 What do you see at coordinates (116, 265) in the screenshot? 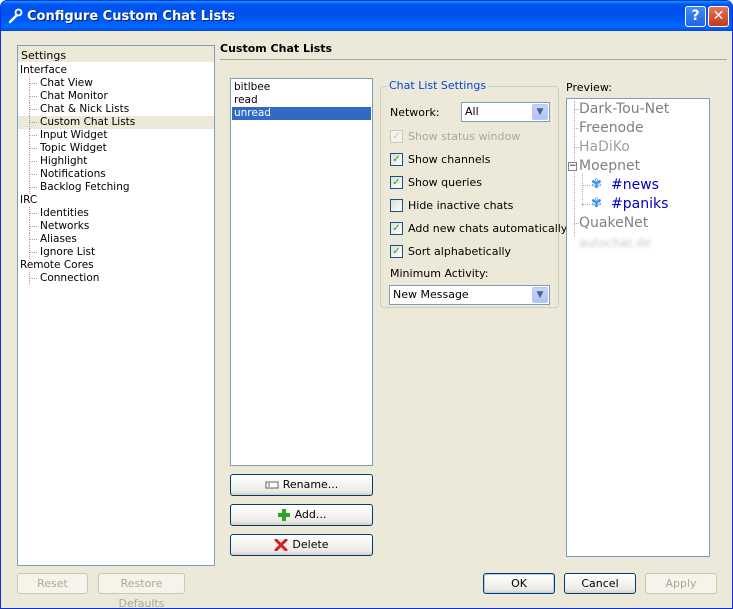
I see `tree-item-remote-cores: Remote Cores` at bounding box center [116, 265].